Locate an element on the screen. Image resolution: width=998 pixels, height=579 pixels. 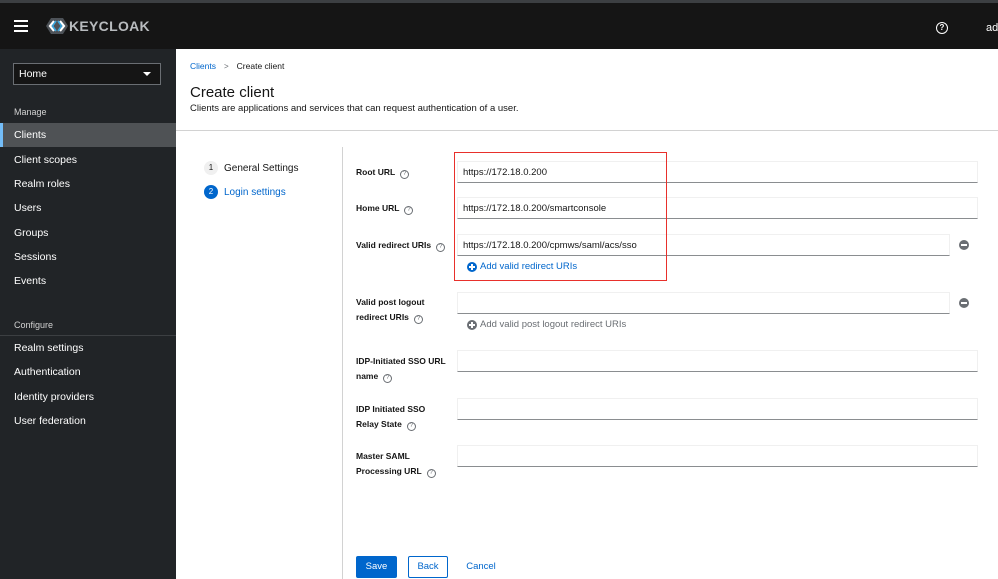
master-saml-processing-url-input is located at coordinates (717, 456).